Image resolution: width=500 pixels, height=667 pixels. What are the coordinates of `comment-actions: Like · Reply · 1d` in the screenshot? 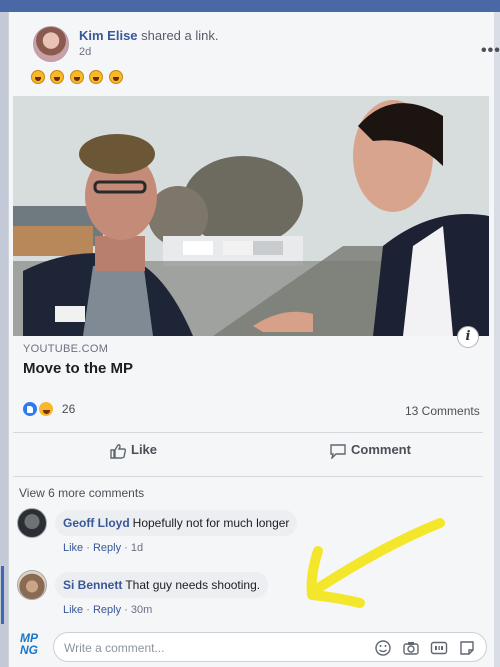 It's located at (103, 548).